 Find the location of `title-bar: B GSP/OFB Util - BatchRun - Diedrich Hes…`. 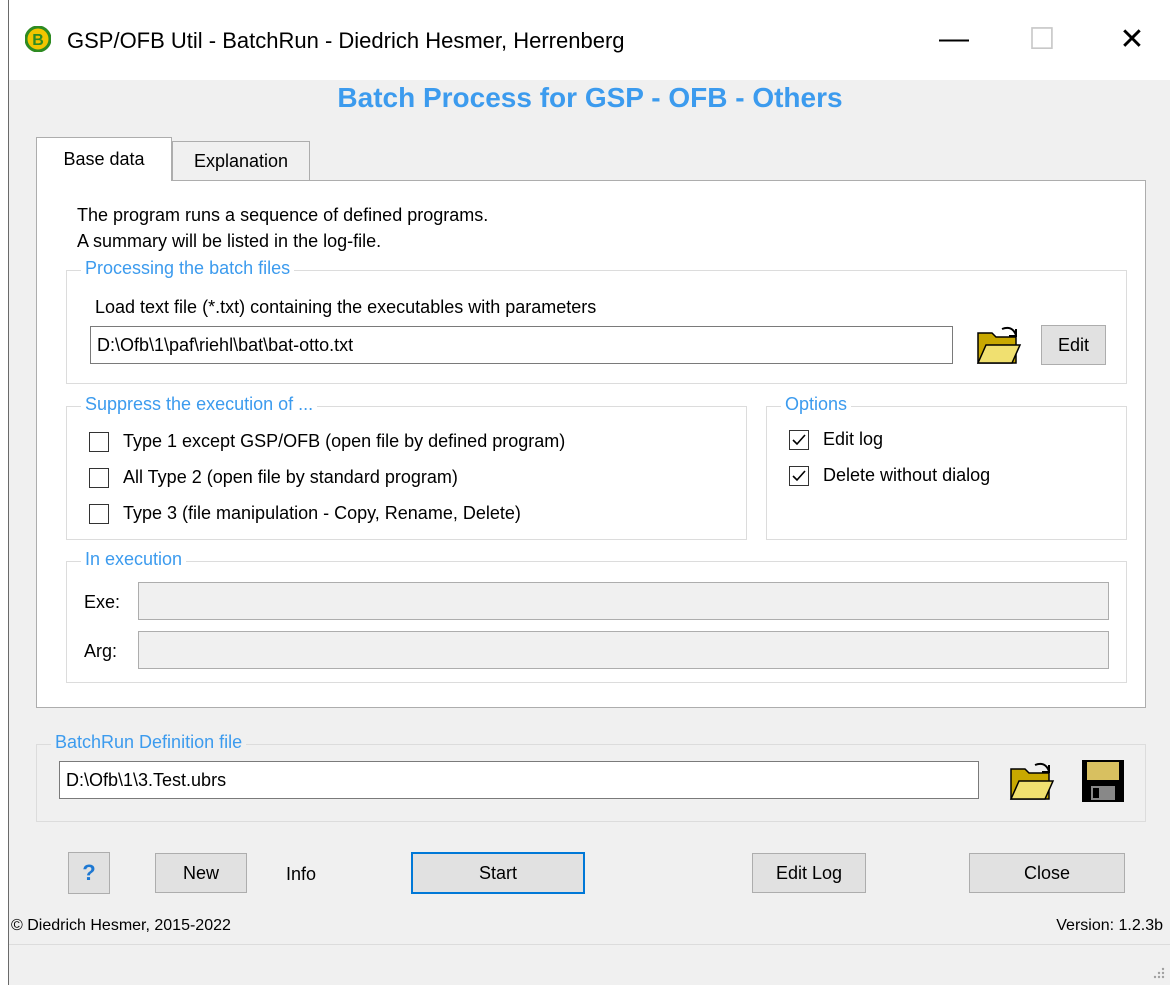

title-bar: B GSP/OFB Util - BatchRun - Diedrich Hes… is located at coordinates (589, 40).